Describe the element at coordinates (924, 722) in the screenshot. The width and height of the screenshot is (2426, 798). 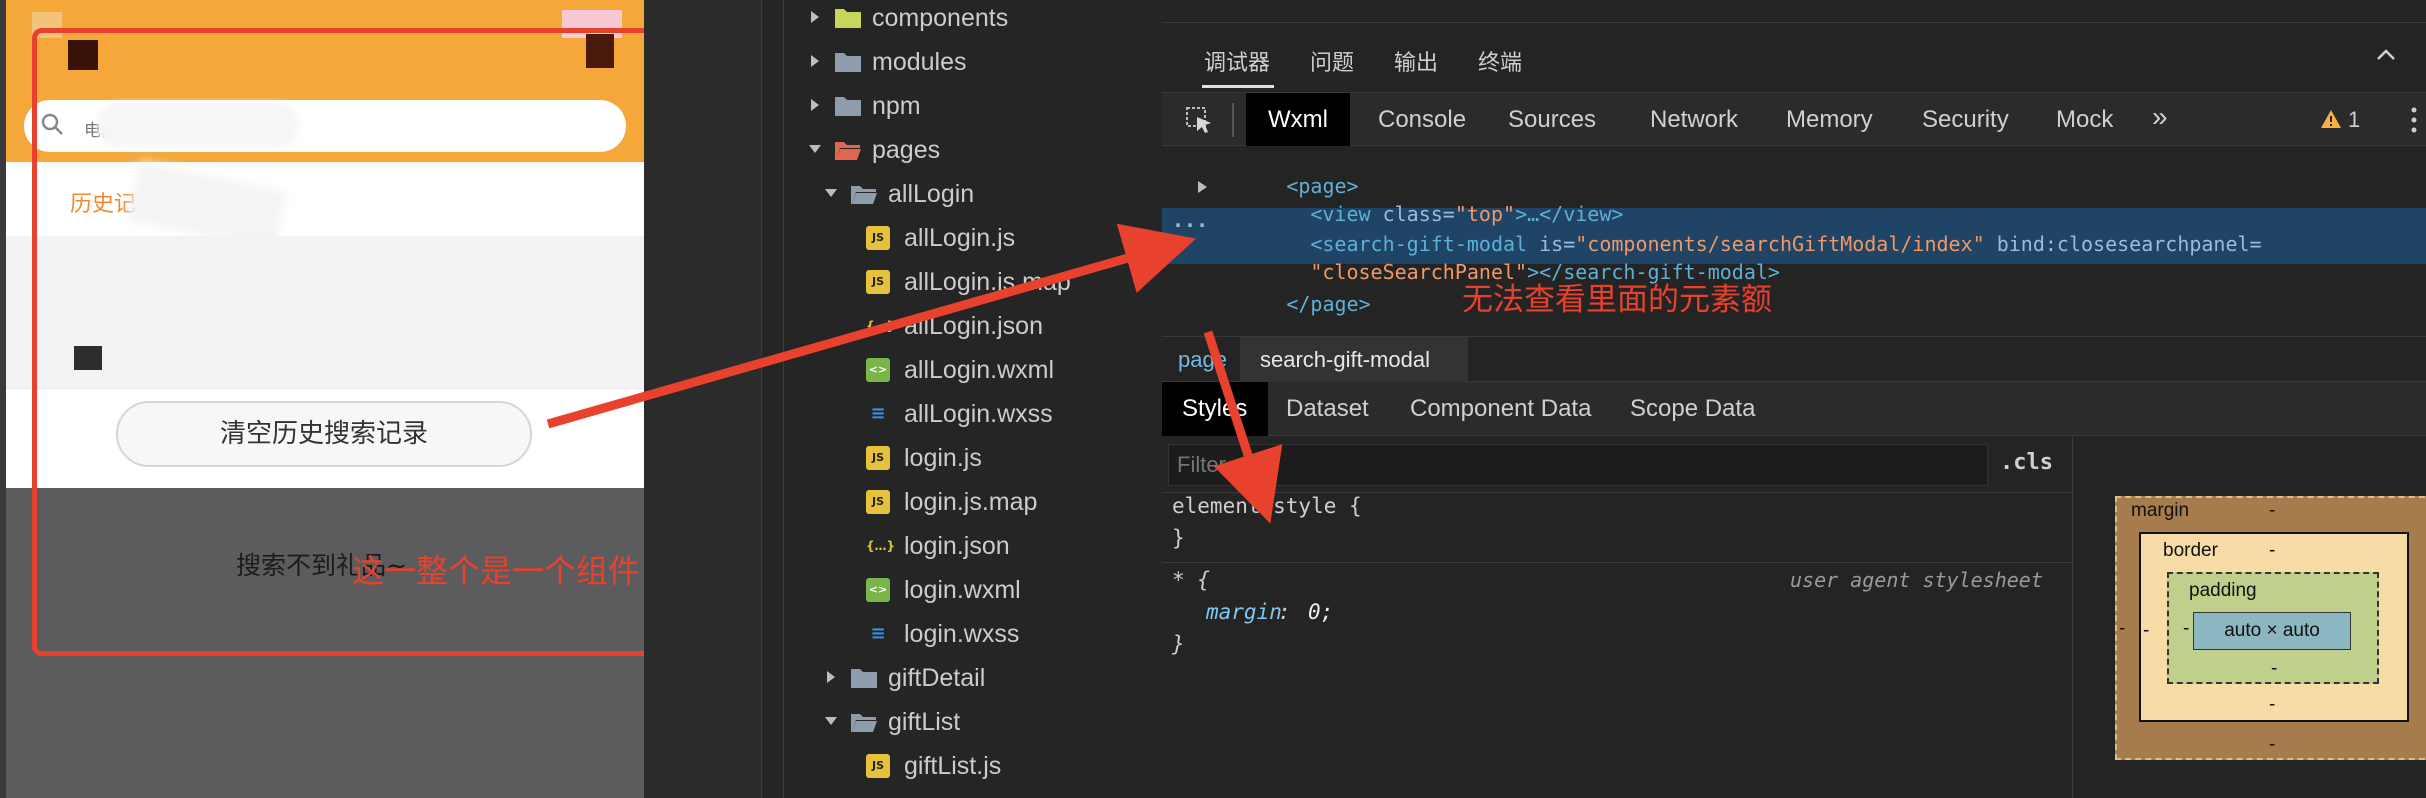
I see `tree-item-label: giftList` at that location.